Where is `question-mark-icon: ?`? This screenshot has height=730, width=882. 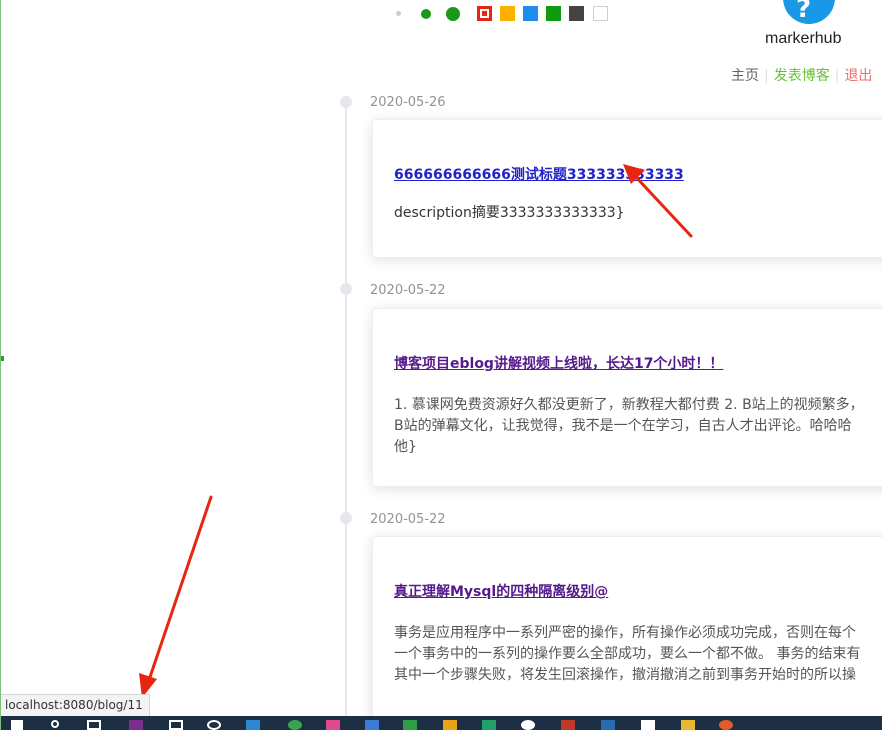
question-mark-icon: ? is located at coordinates (804, 12).